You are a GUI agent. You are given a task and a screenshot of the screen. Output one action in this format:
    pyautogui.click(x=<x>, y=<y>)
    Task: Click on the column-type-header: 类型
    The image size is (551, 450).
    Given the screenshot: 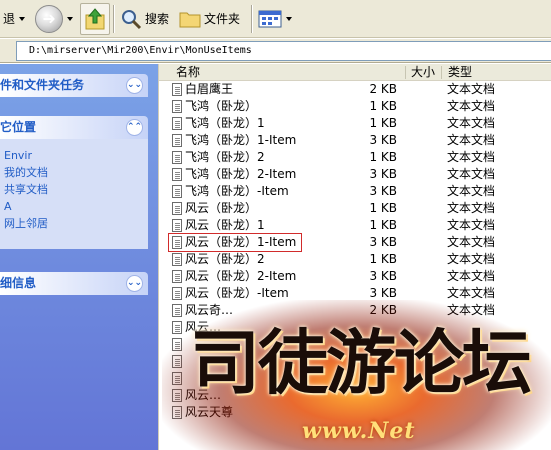 What is the action you would take?
    pyautogui.click(x=460, y=72)
    